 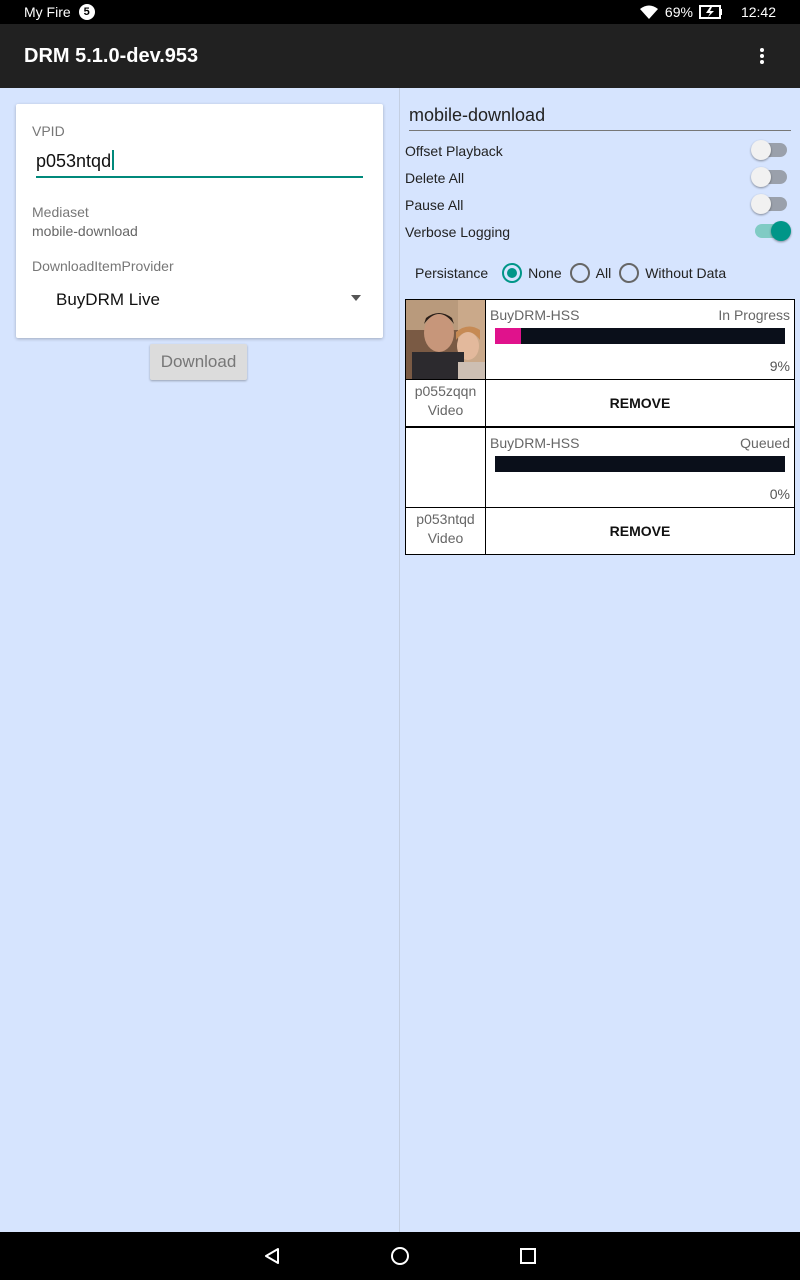 I want to click on delete-all-switch, so click(x=769, y=177).